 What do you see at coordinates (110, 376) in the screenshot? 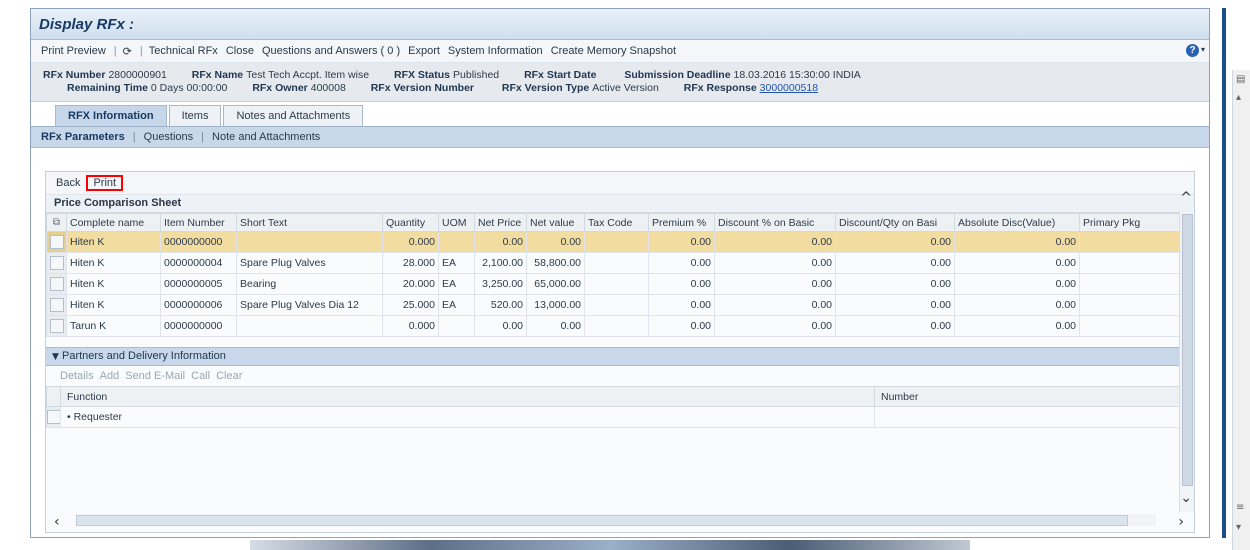
I see `add-button: Add` at bounding box center [110, 376].